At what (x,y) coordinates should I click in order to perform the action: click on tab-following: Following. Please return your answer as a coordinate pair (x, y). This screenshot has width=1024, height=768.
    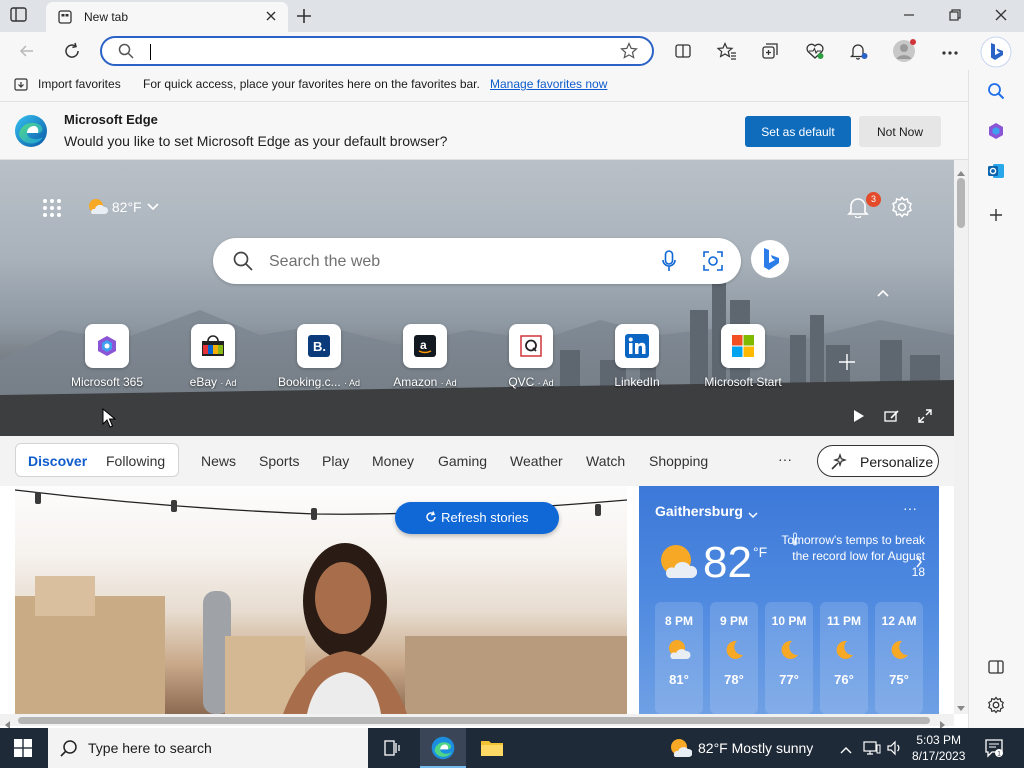
    Looking at the image, I should click on (135, 461).